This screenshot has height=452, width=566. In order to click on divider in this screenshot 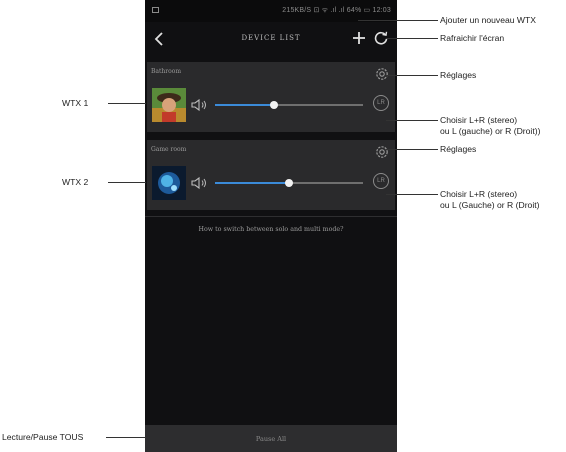, I will do `click(271, 216)`.